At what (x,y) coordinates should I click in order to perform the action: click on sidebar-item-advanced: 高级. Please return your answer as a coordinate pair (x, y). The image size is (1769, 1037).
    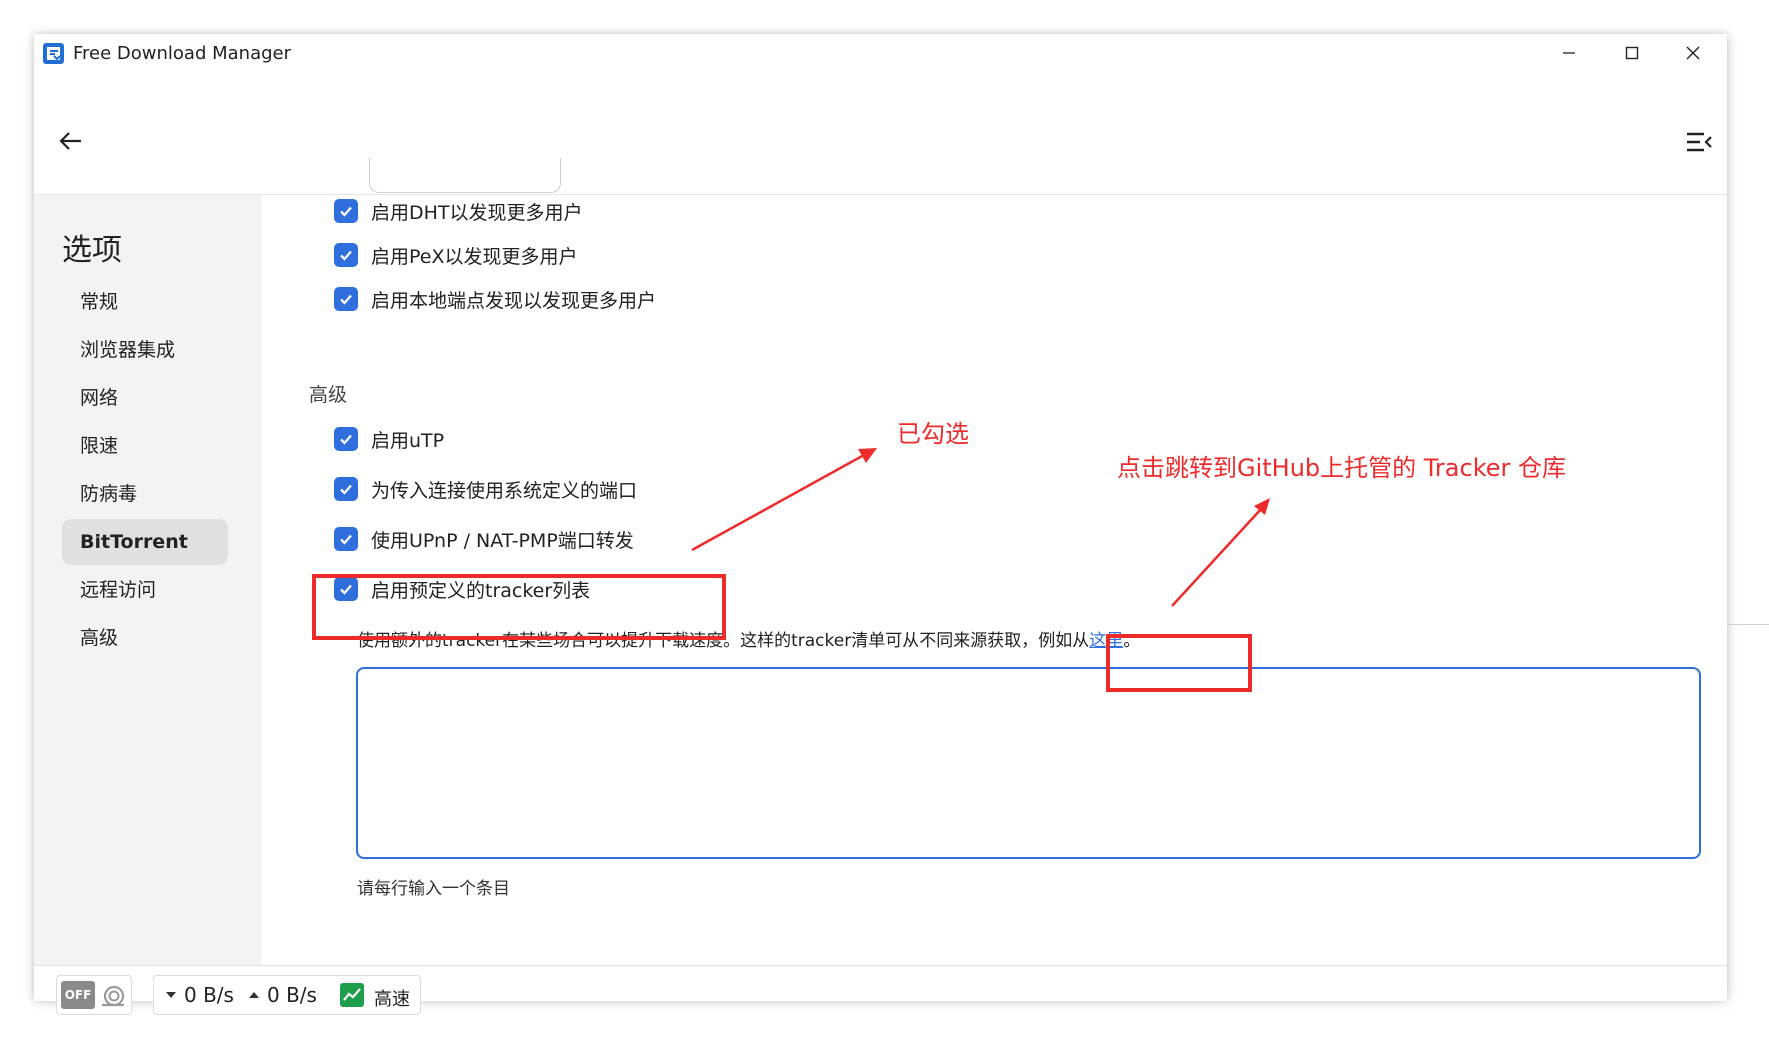
    Looking at the image, I should click on (145, 638).